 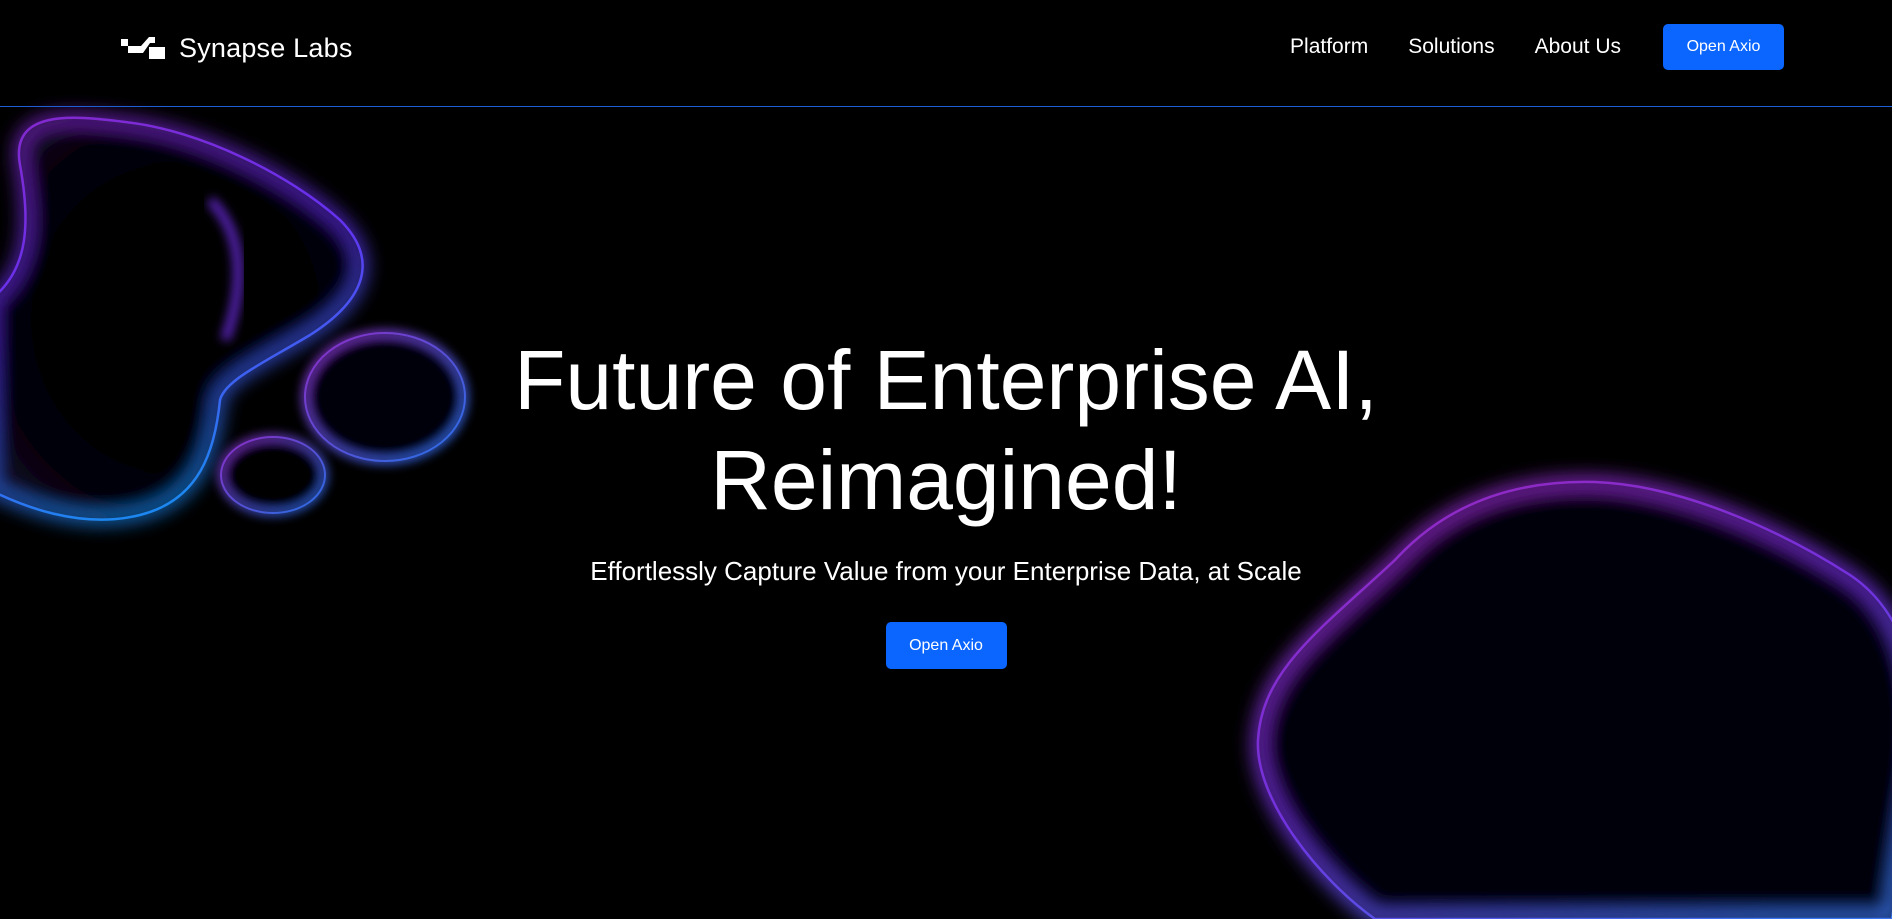 I want to click on brand: Synapse Labs, so click(x=237, y=48).